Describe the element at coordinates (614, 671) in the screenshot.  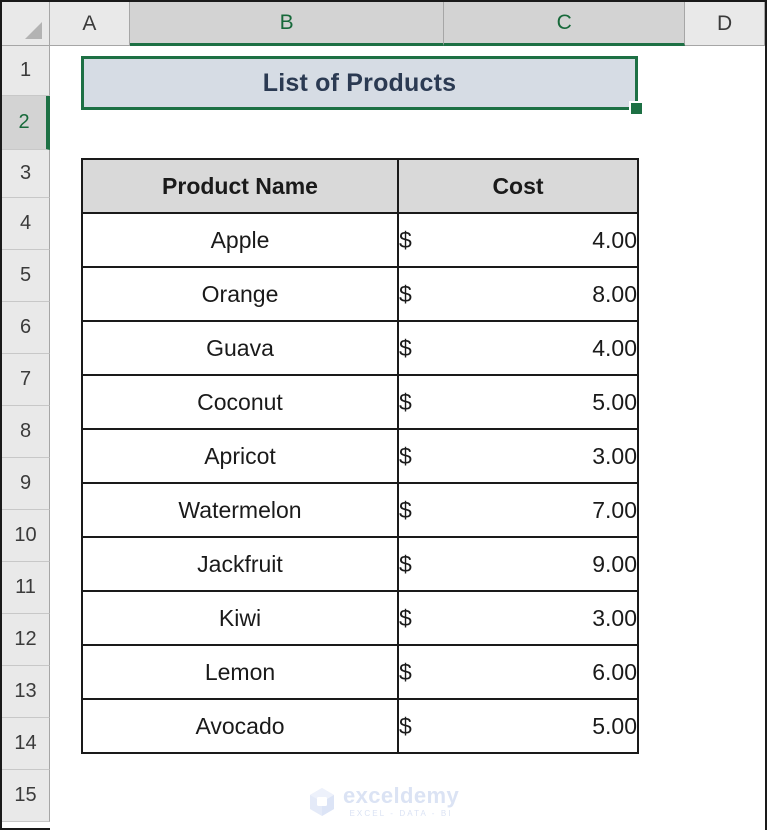
I see `cost-value: 6.00` at that location.